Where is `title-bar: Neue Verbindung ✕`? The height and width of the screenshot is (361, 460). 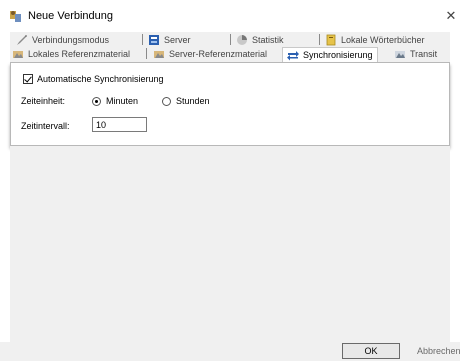
title-bar: Neue Verbindung ✕ is located at coordinates (230, 16).